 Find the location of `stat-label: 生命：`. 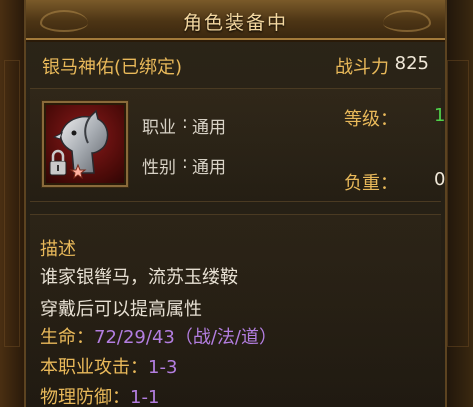

stat-label: 生命： is located at coordinates (67, 337).